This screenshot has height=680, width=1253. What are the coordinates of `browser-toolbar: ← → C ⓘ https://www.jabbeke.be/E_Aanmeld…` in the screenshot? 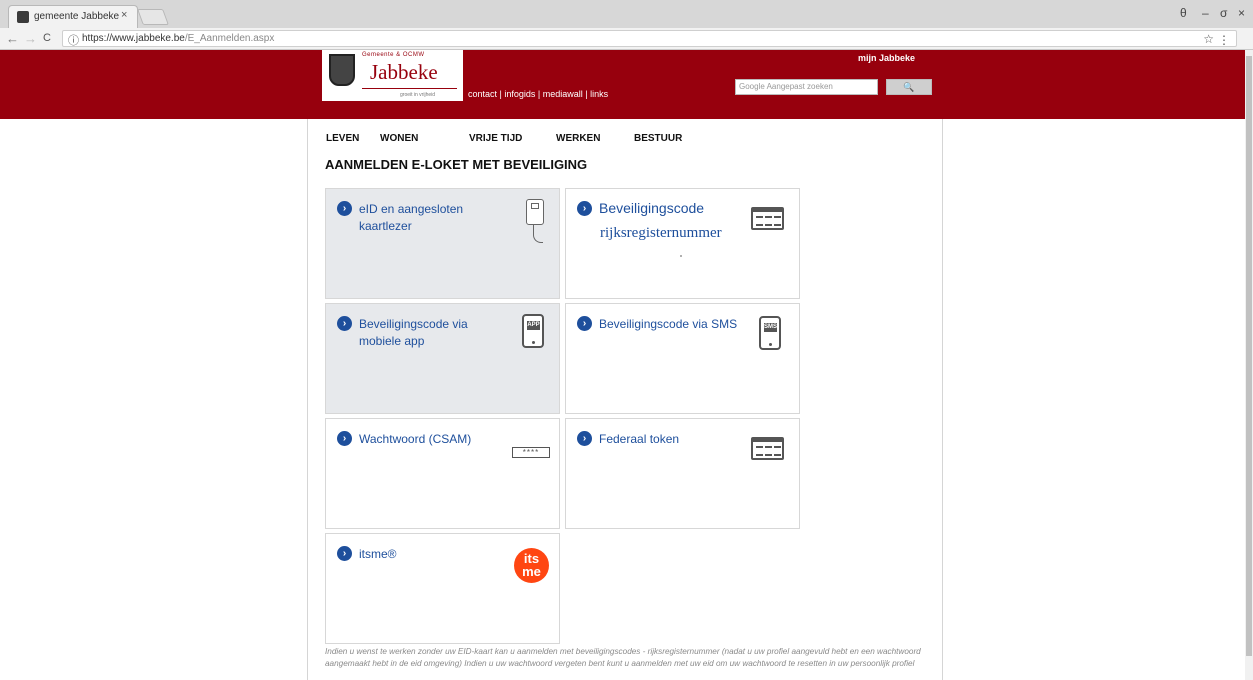 It's located at (626, 39).